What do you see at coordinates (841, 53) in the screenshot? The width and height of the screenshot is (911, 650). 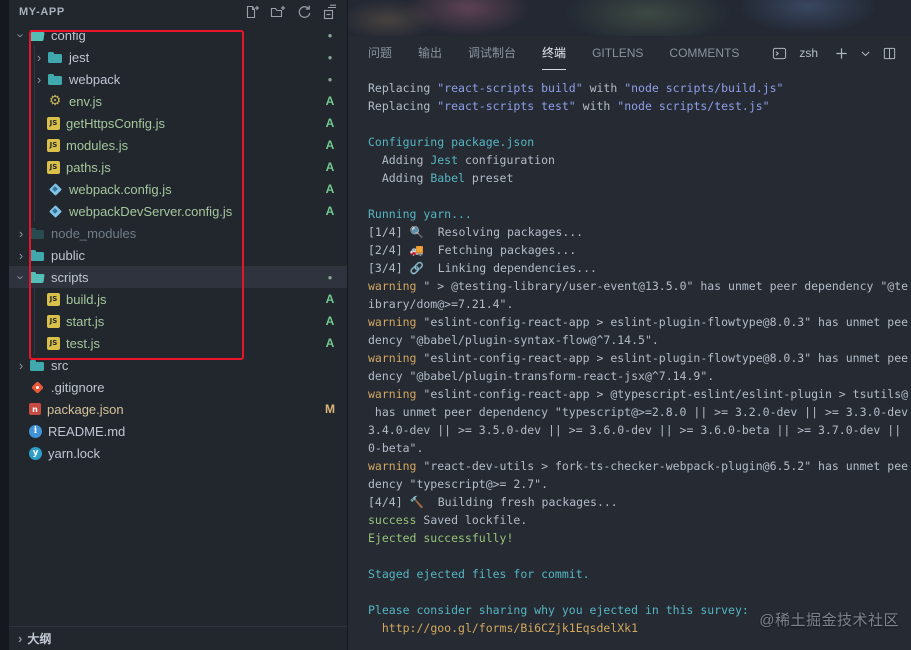 I see `new-terminal-icon` at bounding box center [841, 53].